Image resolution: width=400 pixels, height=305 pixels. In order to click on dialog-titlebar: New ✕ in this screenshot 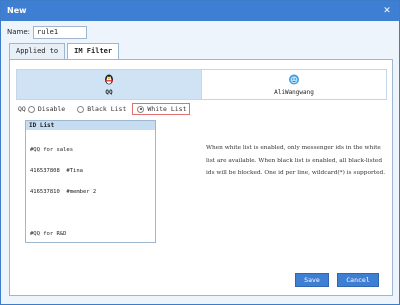, I will do `click(200, 11)`.